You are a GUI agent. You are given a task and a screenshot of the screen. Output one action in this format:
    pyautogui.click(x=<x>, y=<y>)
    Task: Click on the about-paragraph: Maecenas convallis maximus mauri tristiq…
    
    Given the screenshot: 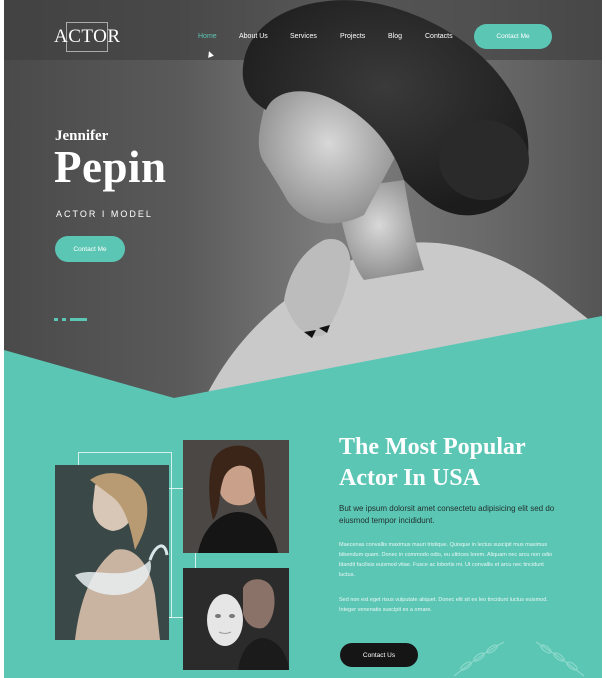 What is the action you would take?
    pyautogui.click(x=446, y=560)
    